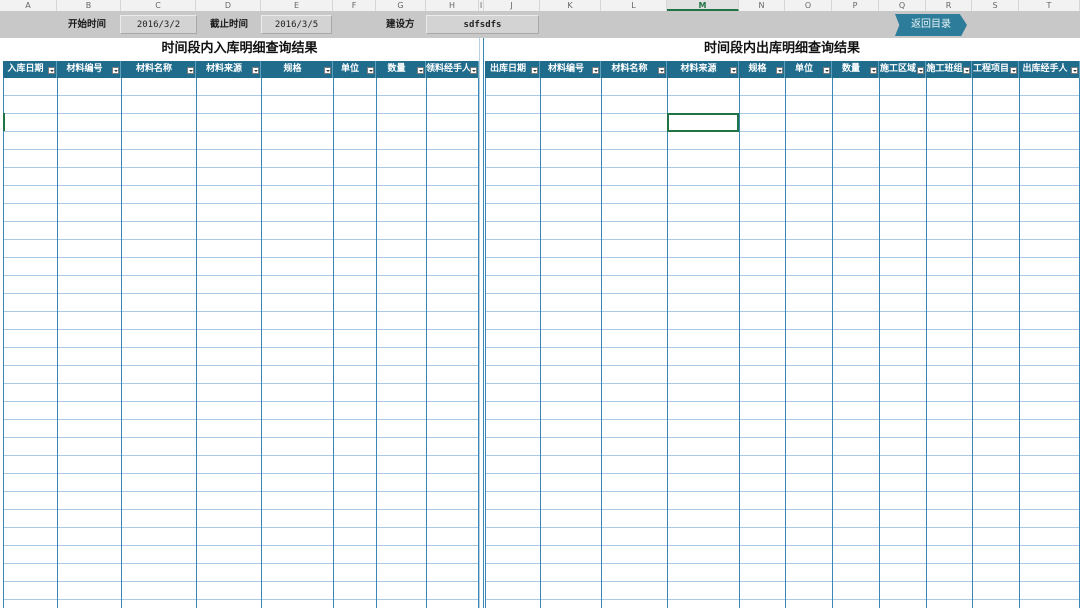  I want to click on outbound-header-row: 出库日期 材料编号 材料名称 材料来源 规格 单位 数量 施工区域 施工班组 工程项目 出库经手人, so click(782, 69).